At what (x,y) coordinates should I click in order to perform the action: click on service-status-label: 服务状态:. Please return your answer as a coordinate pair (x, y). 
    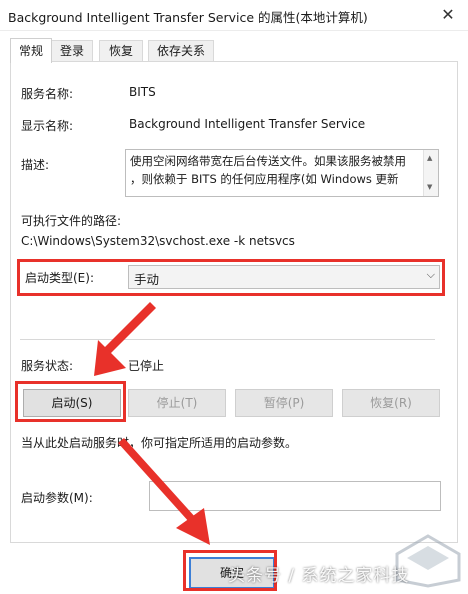
    Looking at the image, I should click on (47, 366).